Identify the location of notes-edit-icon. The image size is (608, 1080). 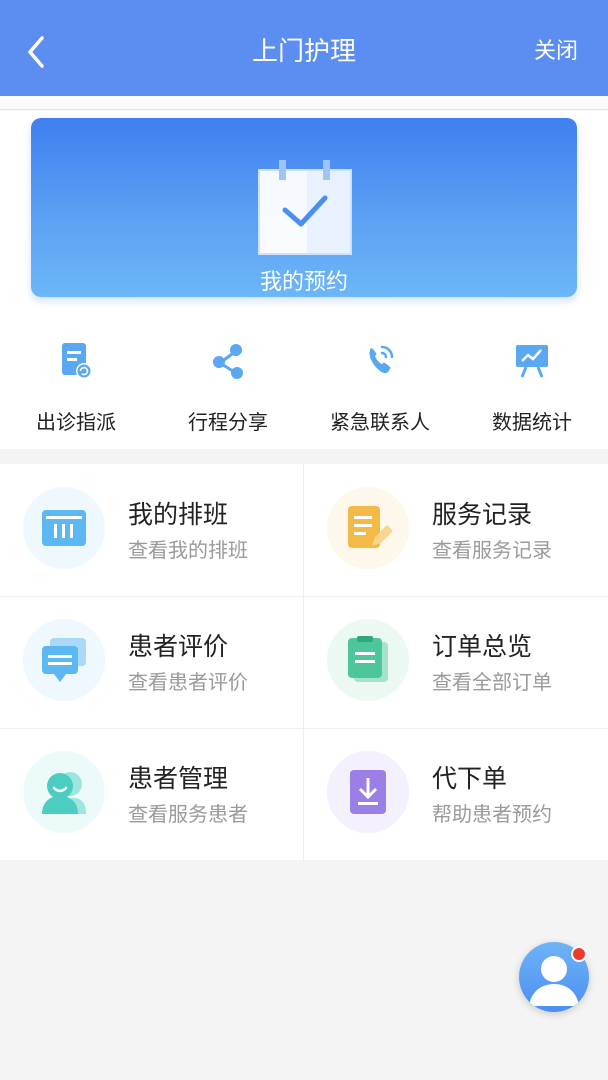
(370, 527).